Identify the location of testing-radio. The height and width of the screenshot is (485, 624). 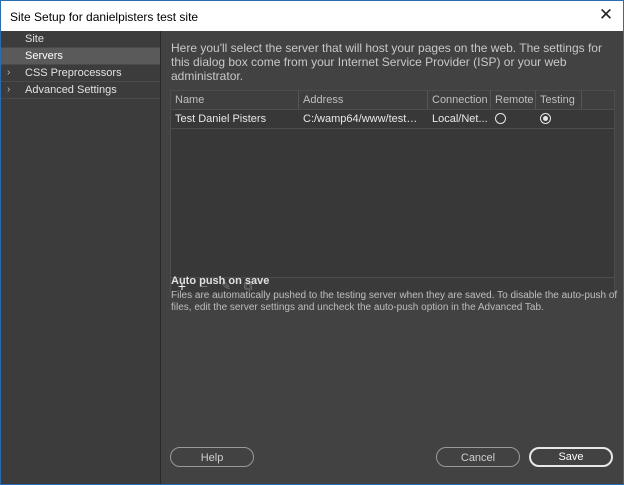
(545, 118).